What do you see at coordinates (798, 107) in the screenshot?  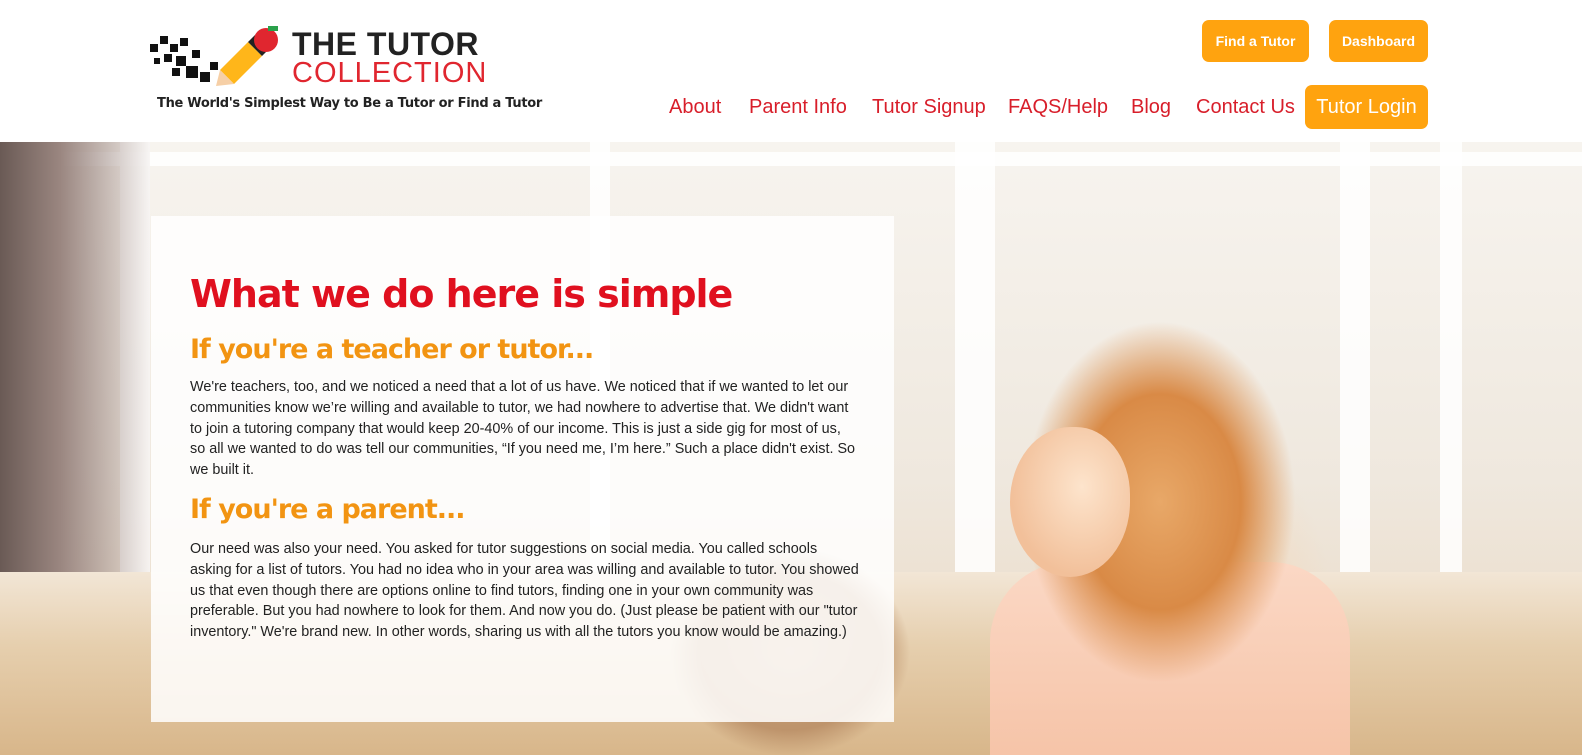 I see `nav-parent-info: Parent Info` at bounding box center [798, 107].